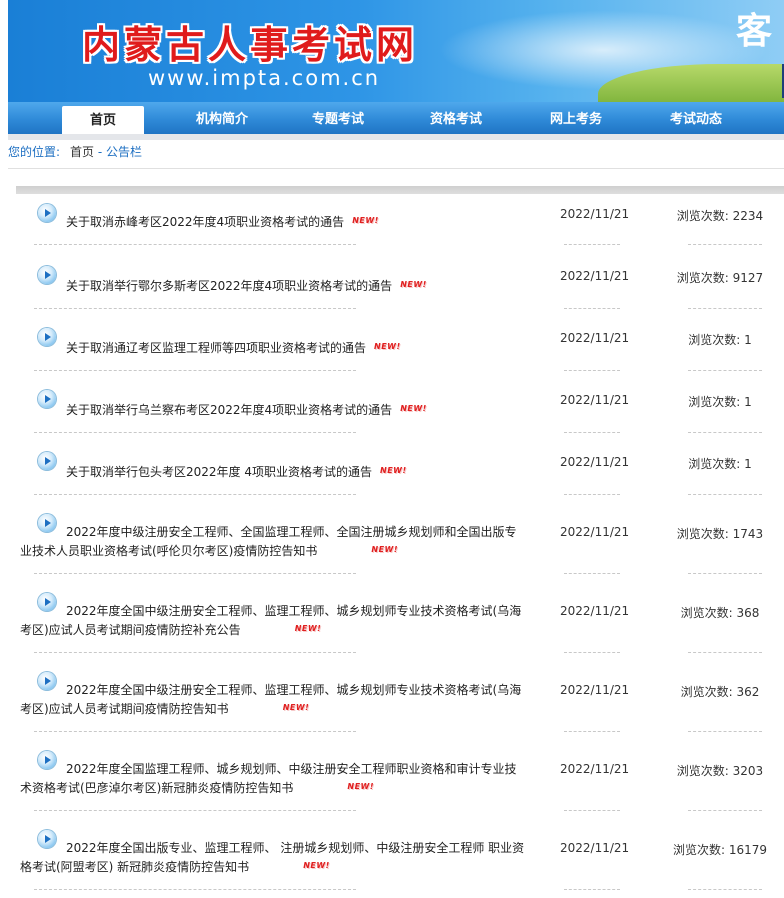 This screenshot has height=898, width=784. I want to click on notice-title-link: 关于取消赤峰考区2022年度4项职业资格考试的通告 NEW!, so click(222, 221).